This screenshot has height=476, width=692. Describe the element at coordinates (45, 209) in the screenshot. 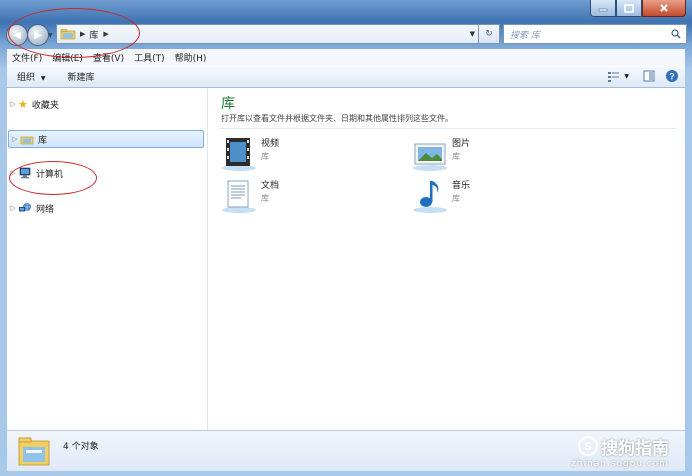

I see `nav-label-network: 网络` at that location.